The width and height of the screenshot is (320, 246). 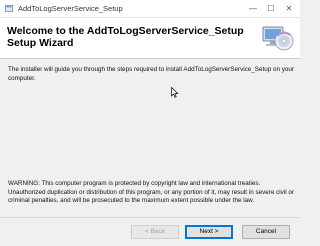 What do you see at coordinates (150, 9) in the screenshot?
I see `title-bar: AddToLogServerService_Setup — ☐ ✕` at bounding box center [150, 9].